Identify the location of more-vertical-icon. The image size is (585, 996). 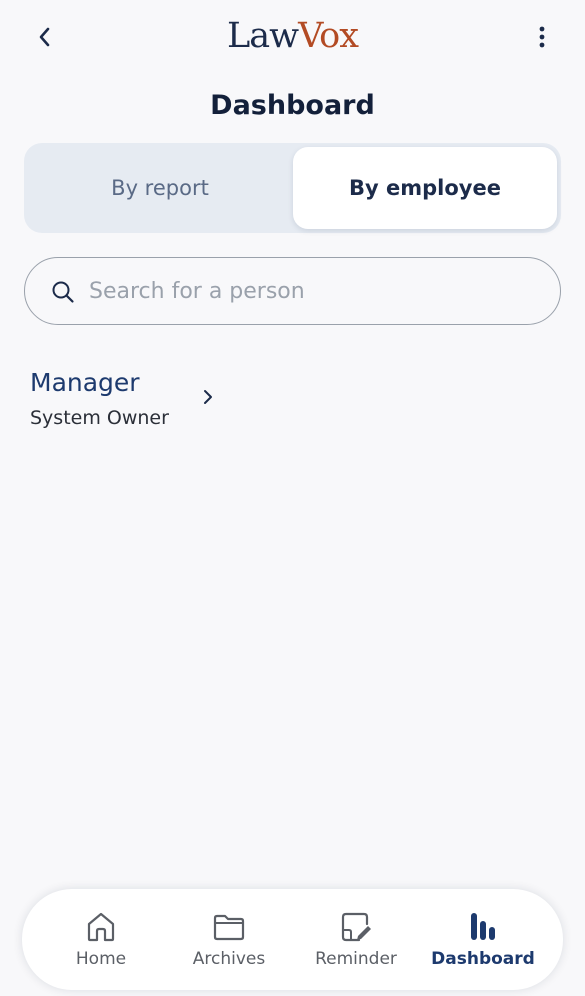
(542, 37).